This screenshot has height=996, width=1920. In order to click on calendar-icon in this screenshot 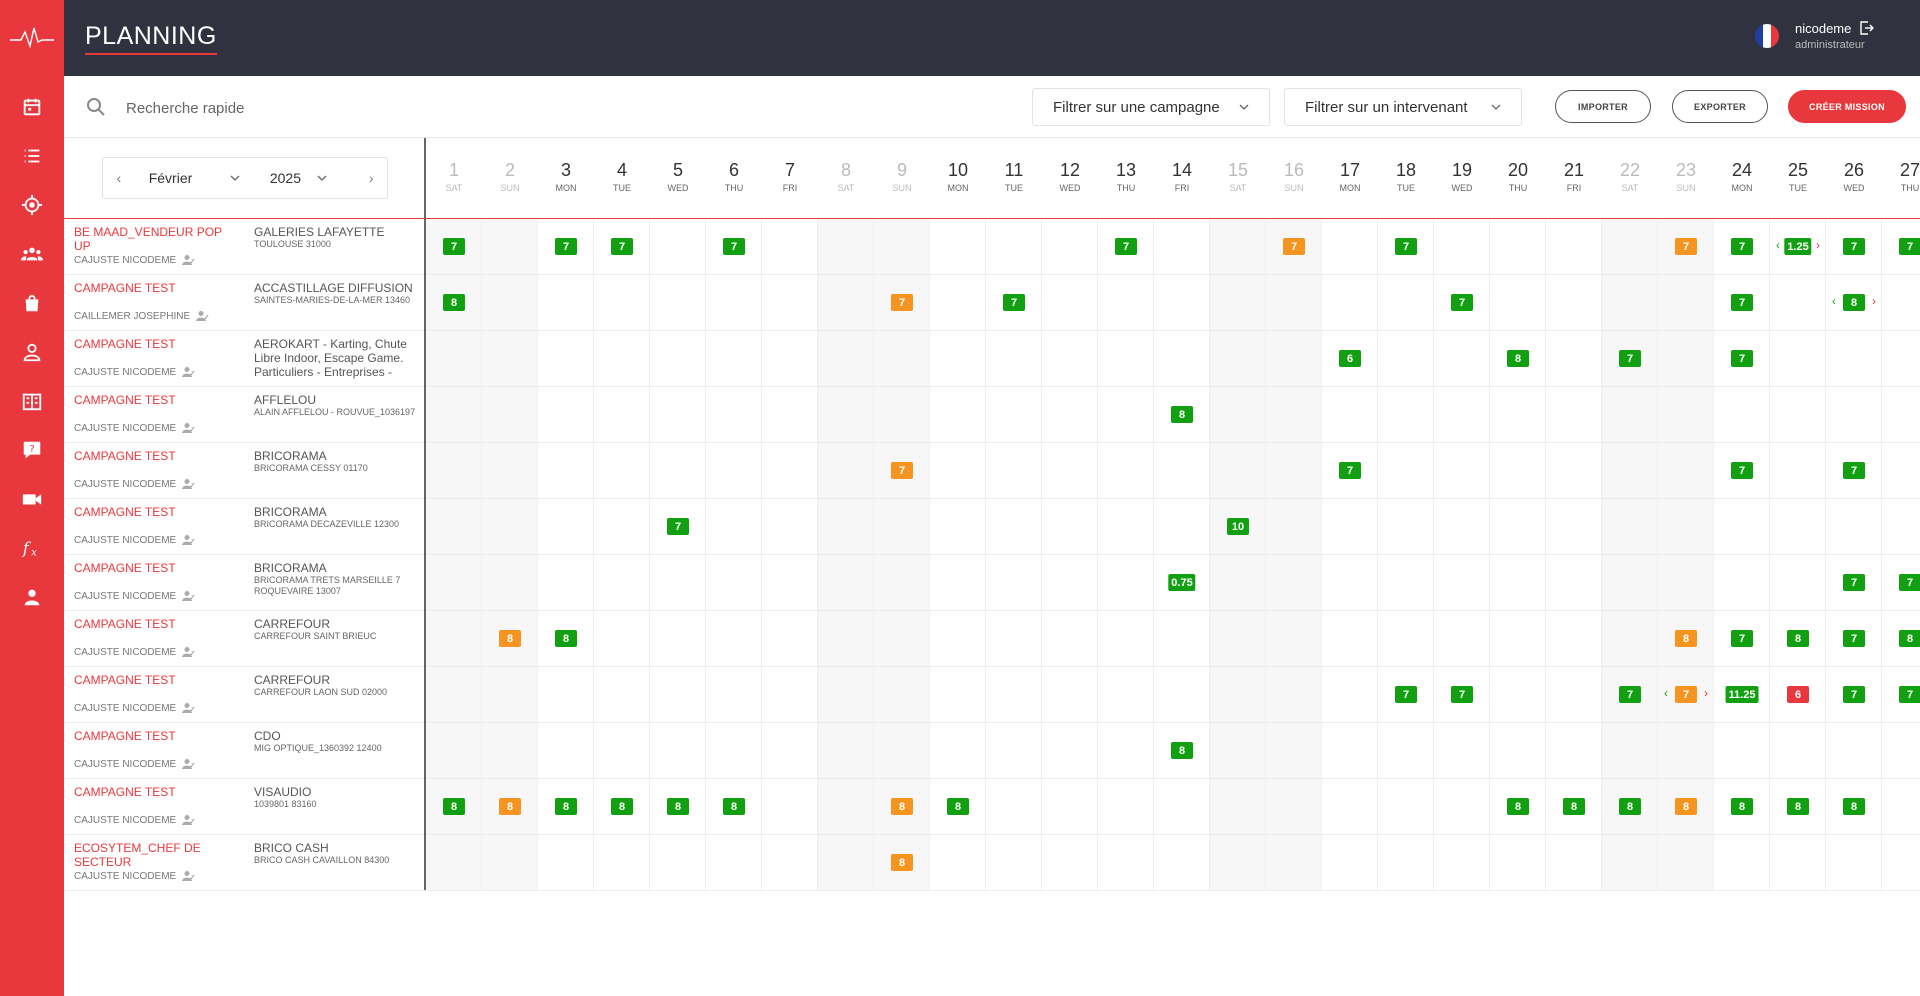, I will do `click(32, 106)`.